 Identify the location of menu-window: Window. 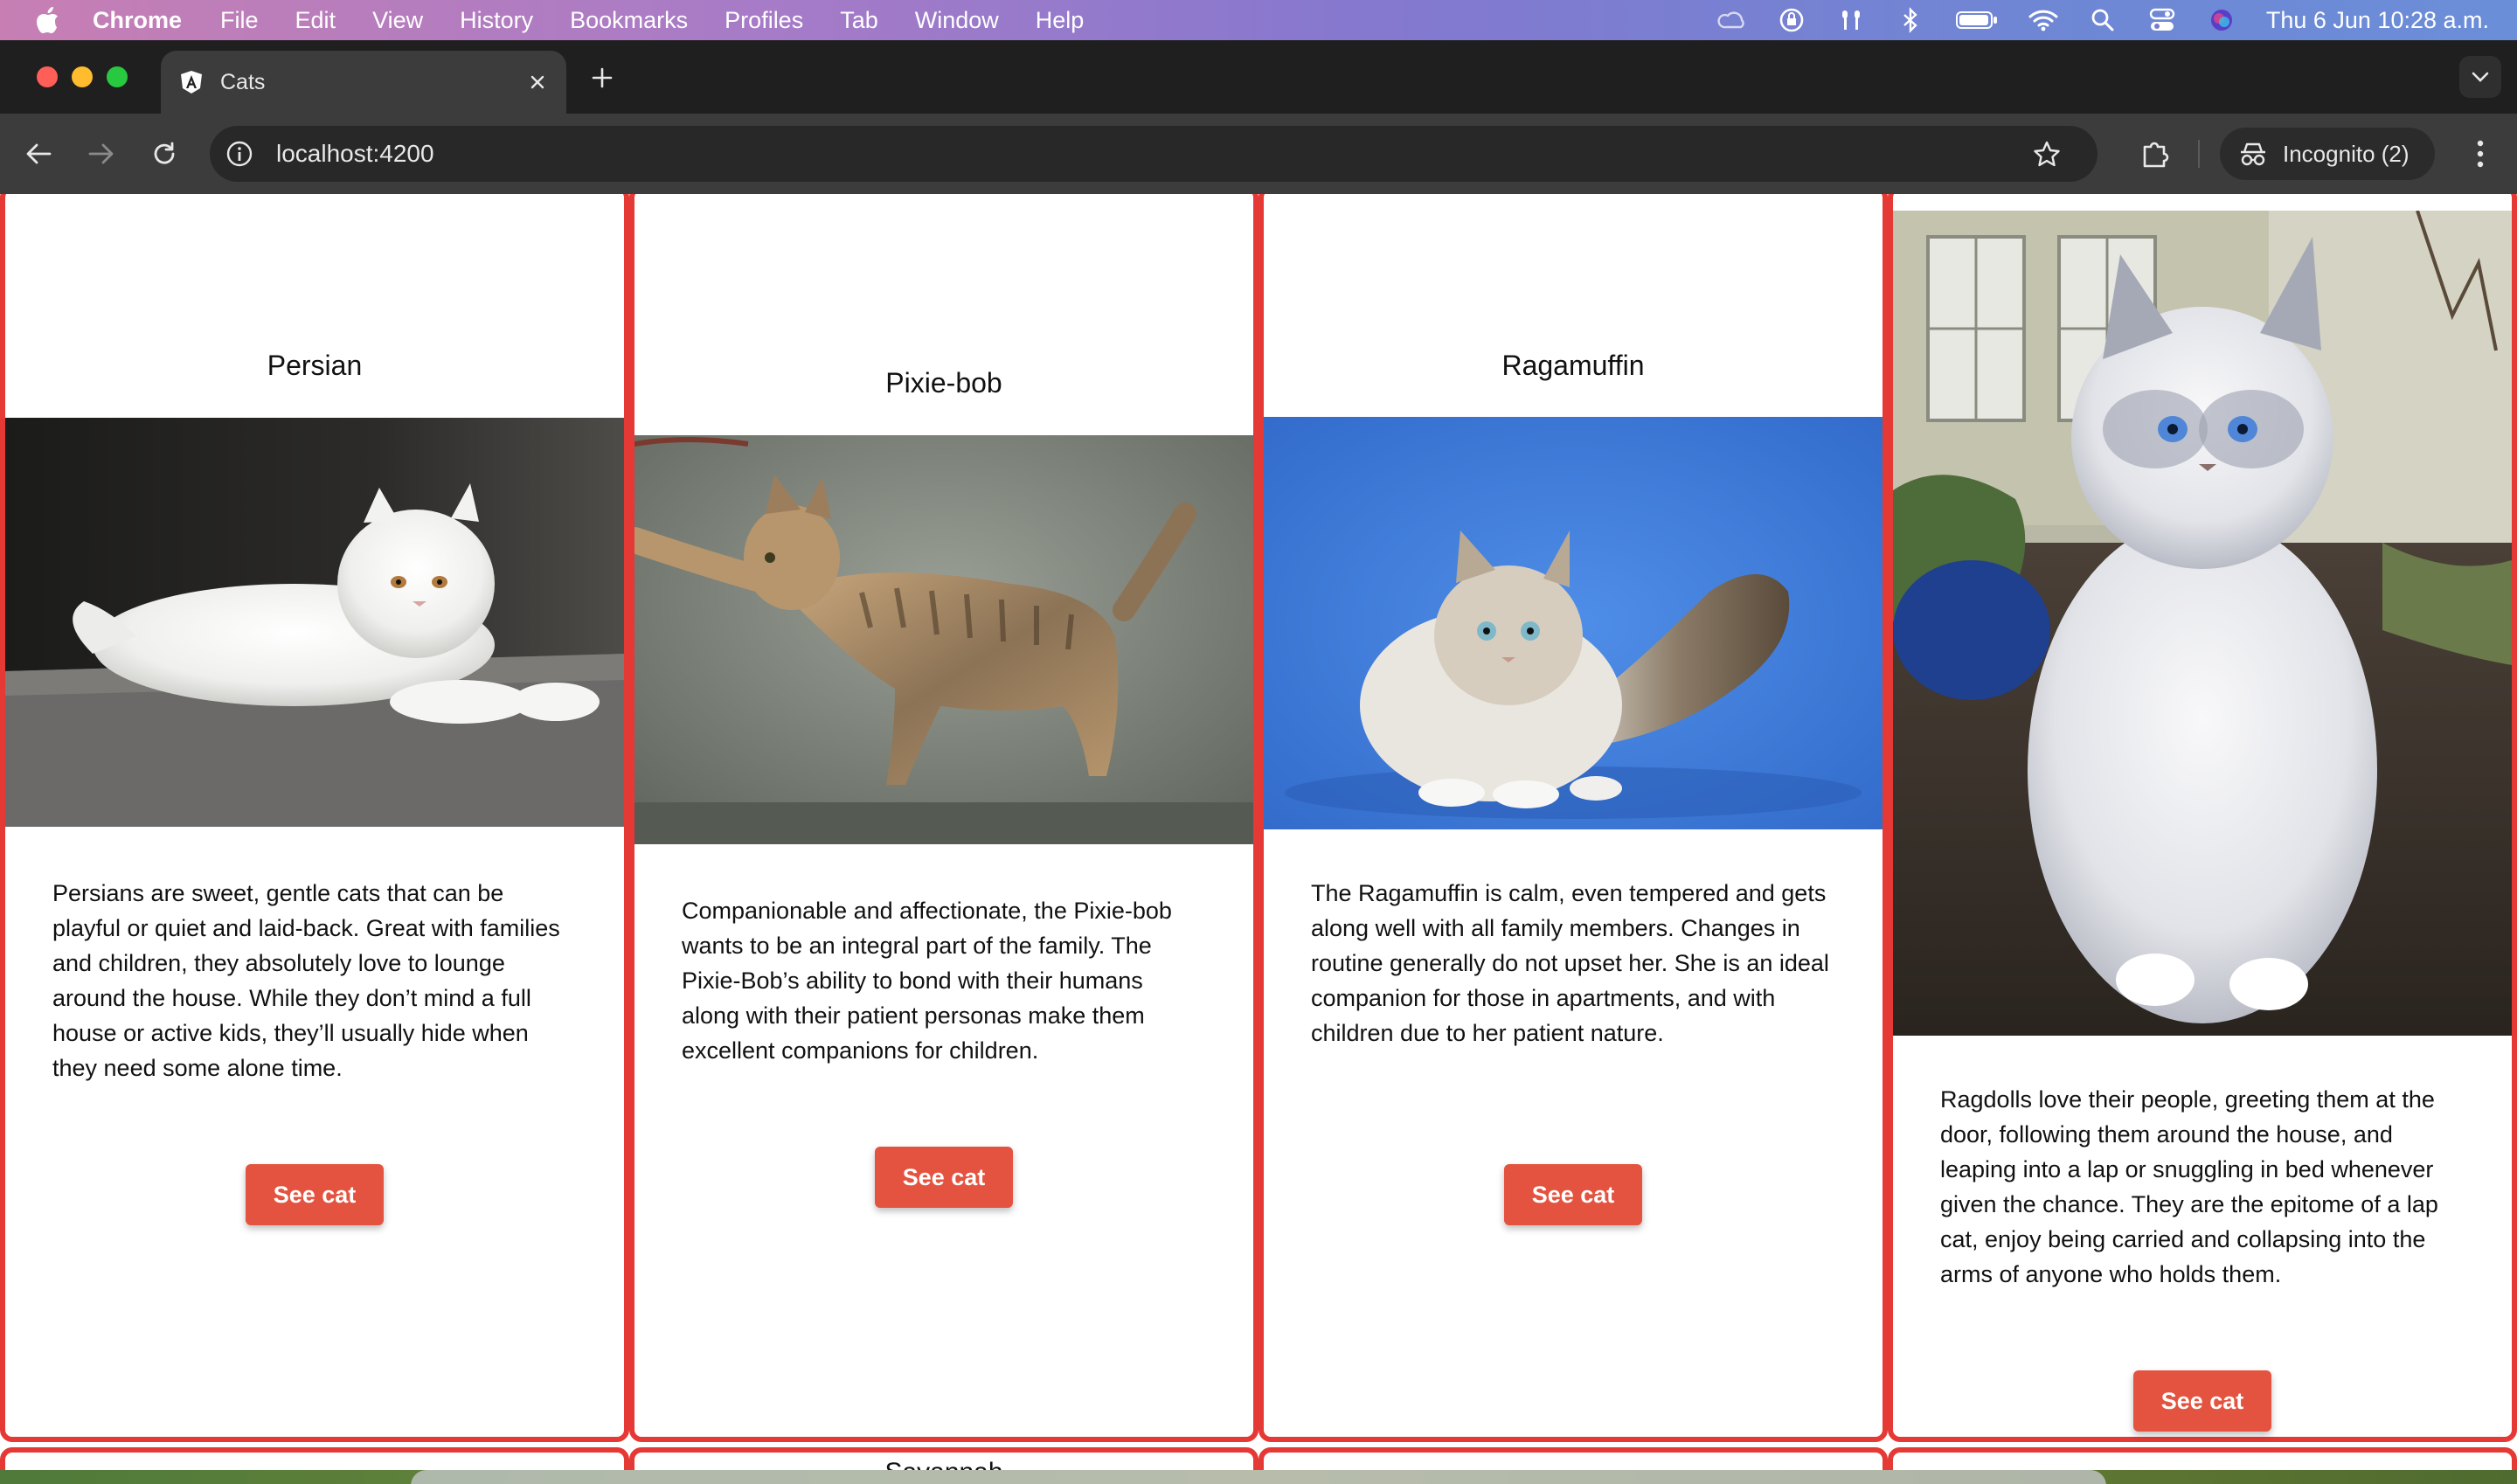
(957, 20).